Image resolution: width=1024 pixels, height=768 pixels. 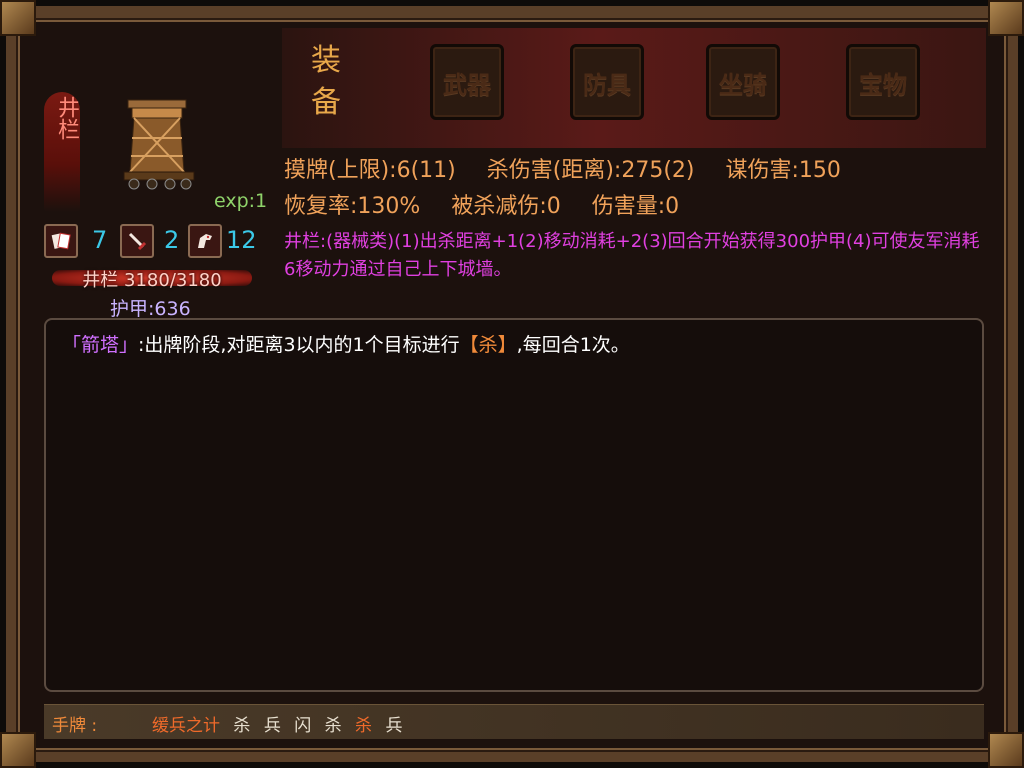 I want to click on equipment-title: 装备, so click(x=326, y=81).